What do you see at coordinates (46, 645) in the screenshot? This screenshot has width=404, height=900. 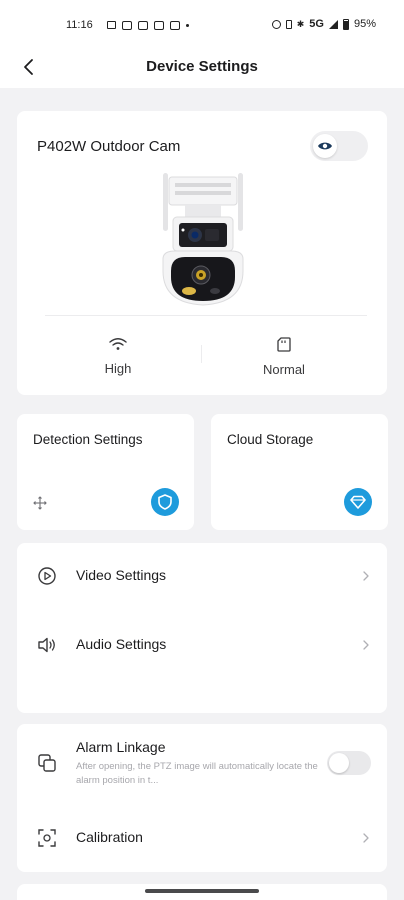 I see `speaker-icon` at bounding box center [46, 645].